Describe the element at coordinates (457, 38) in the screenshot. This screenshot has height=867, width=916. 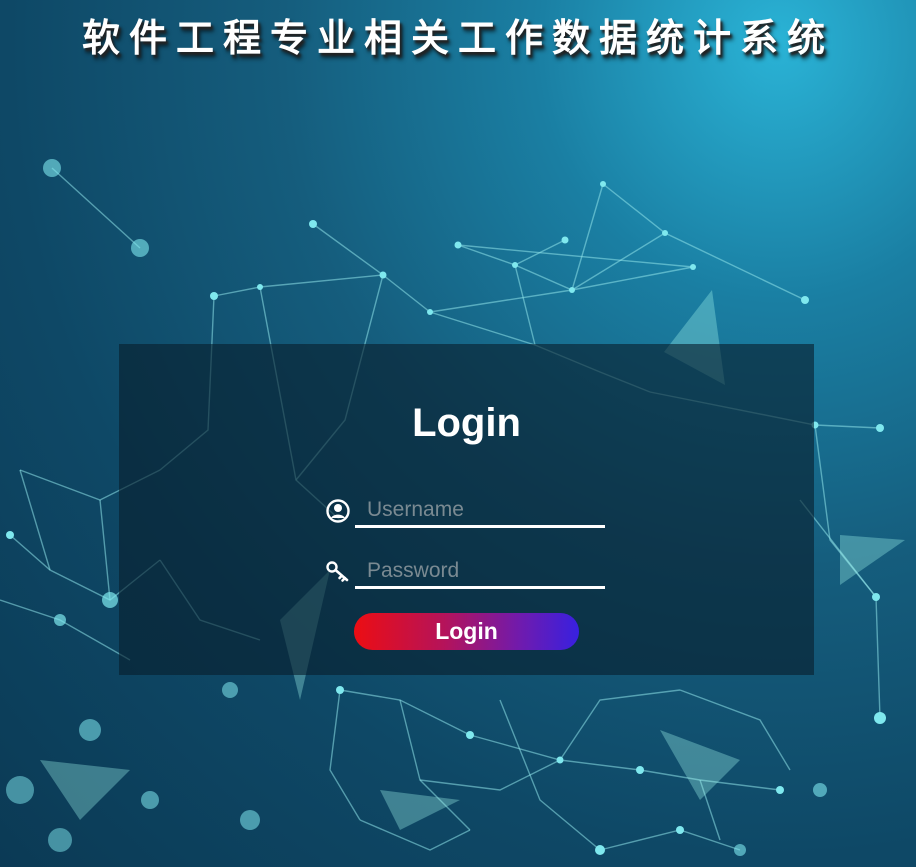
I see `site-title: 软件工程专业相关工作数据统计系统` at that location.